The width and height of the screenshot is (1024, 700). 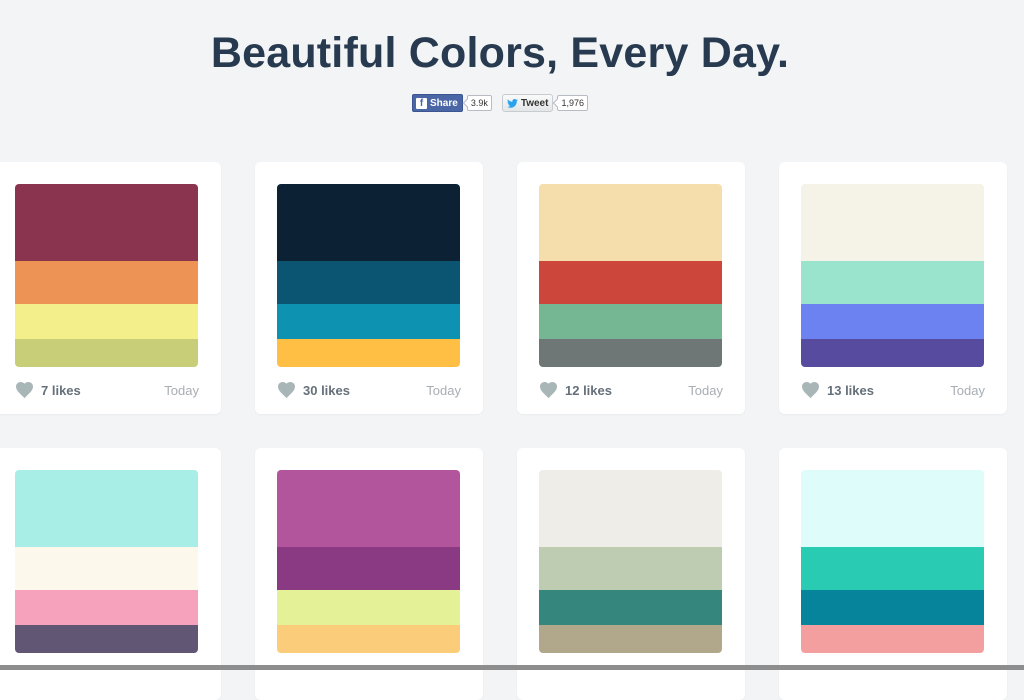 I want to click on likes-count: 7 likes, so click(x=61, y=390).